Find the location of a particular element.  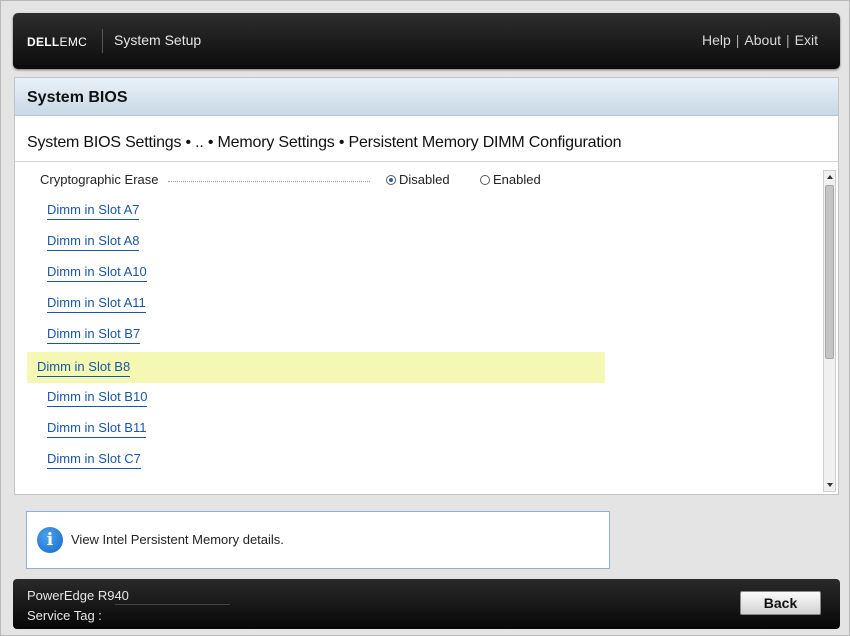

logo-separator is located at coordinates (102, 41).